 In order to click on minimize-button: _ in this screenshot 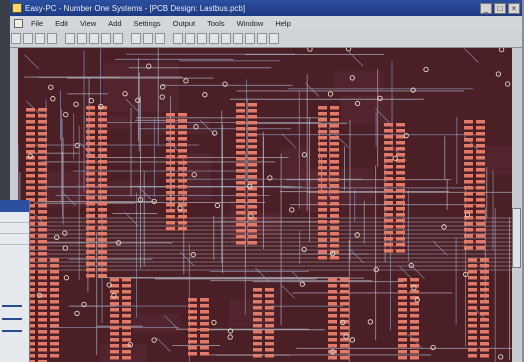, I will do `click(486, 8)`.